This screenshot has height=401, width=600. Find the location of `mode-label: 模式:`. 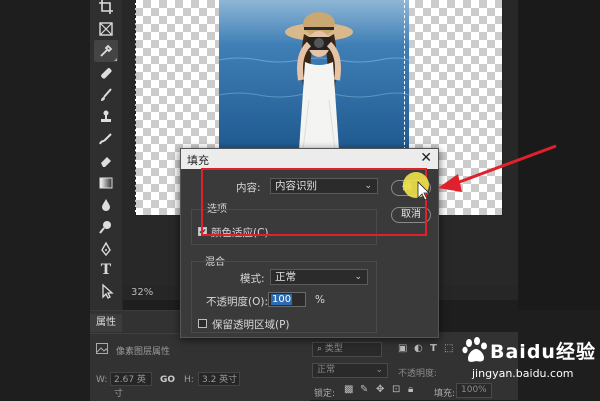

mode-label: 模式: is located at coordinates (252, 279).